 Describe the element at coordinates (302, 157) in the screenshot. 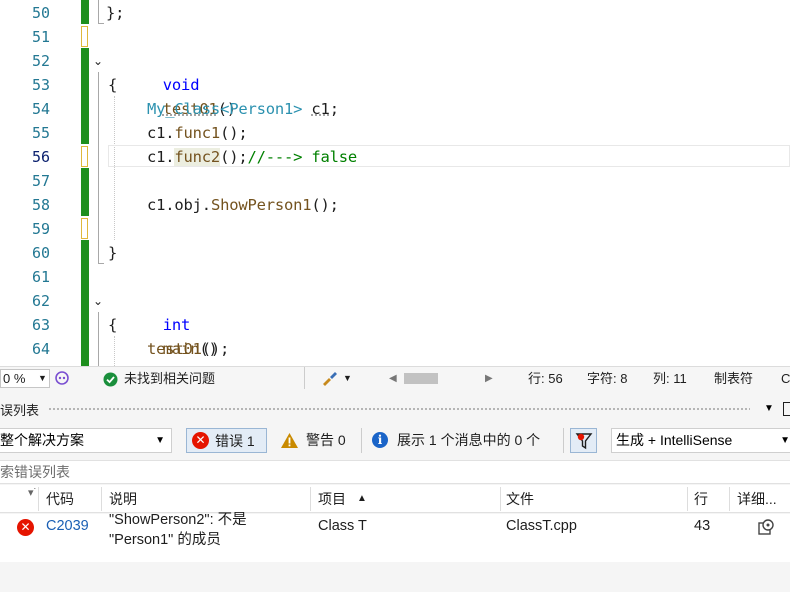

I see `code-comment: //---> false` at that location.